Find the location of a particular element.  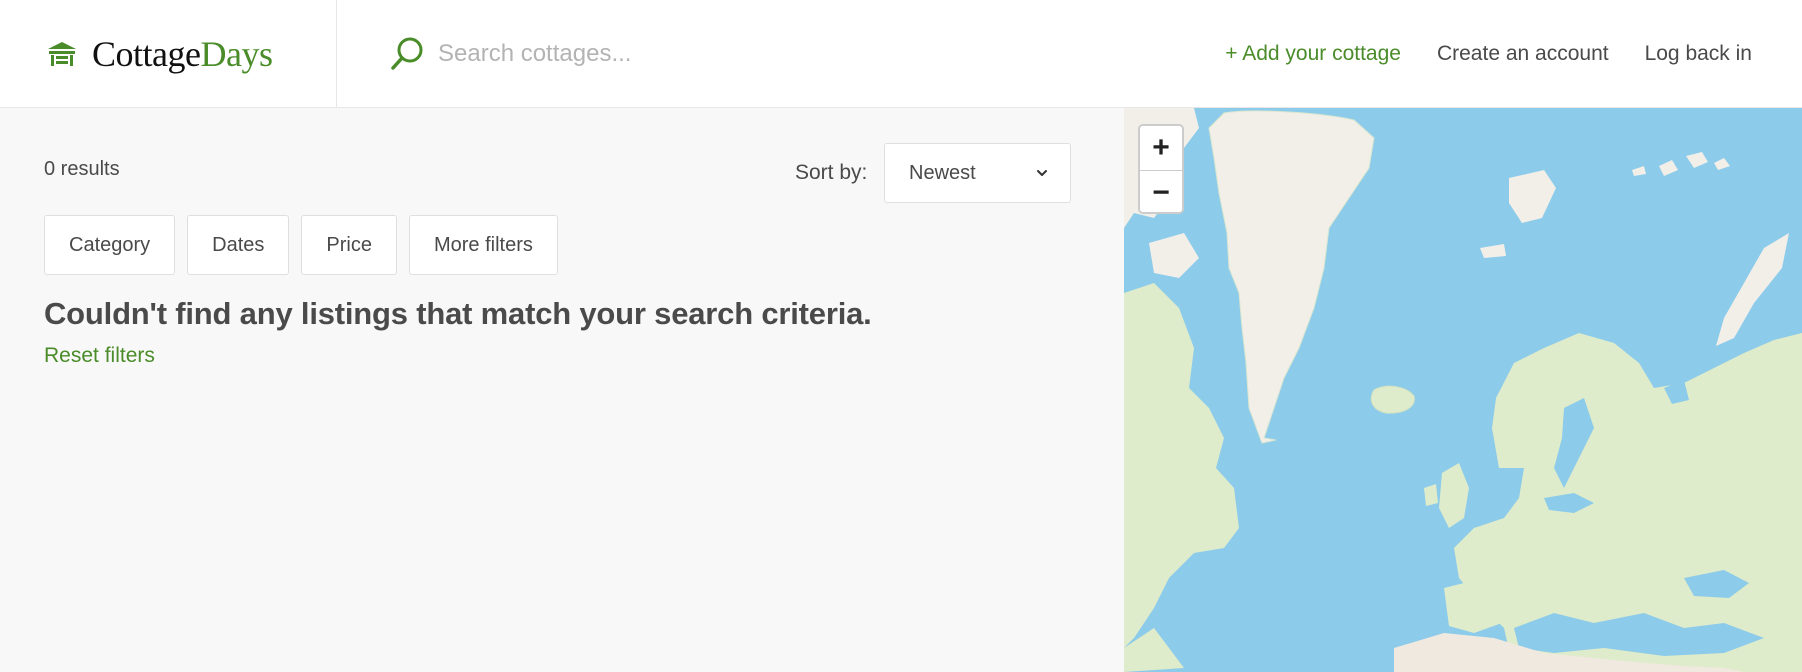

filter-bar: Category Dates Price More filters is located at coordinates (301, 245).